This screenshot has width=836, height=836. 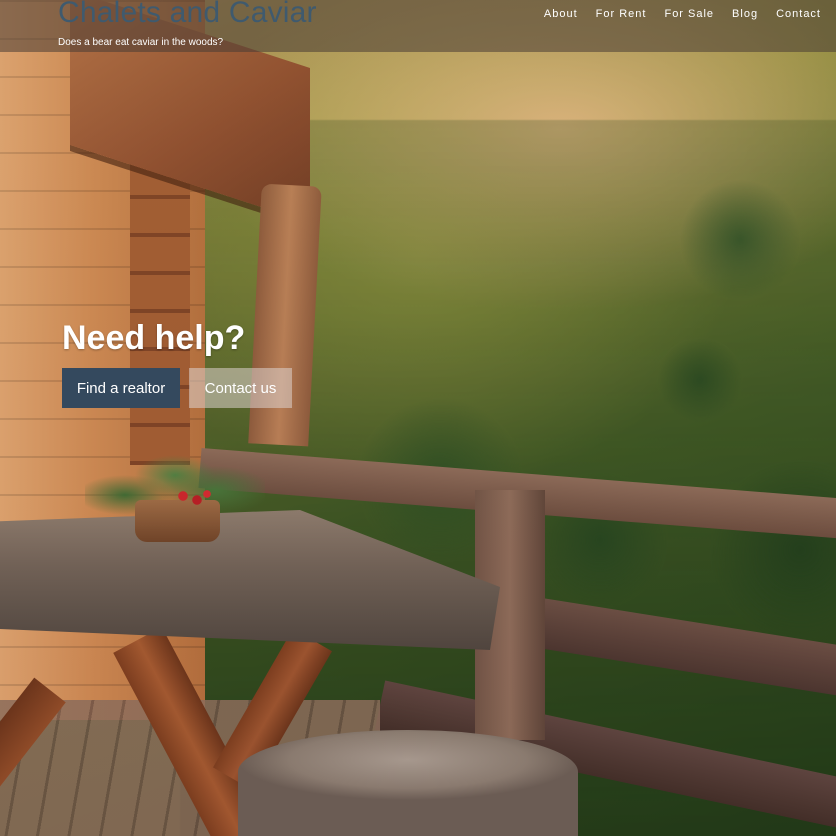 What do you see at coordinates (121, 388) in the screenshot?
I see `find-realtor-button: Find a realtor` at bounding box center [121, 388].